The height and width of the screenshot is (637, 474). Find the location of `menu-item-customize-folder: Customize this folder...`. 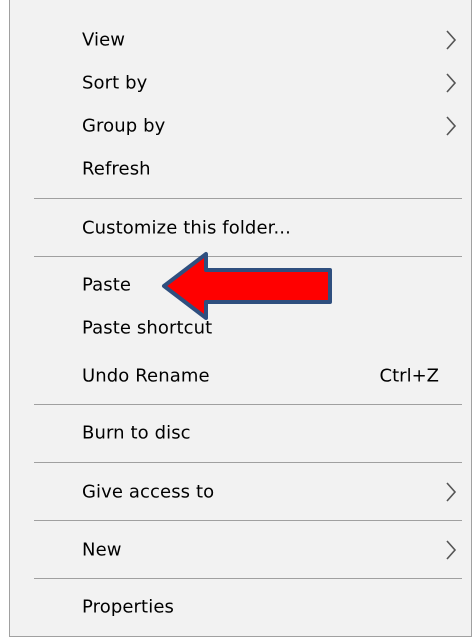

menu-item-customize-folder: Customize this folder... is located at coordinates (240, 228).